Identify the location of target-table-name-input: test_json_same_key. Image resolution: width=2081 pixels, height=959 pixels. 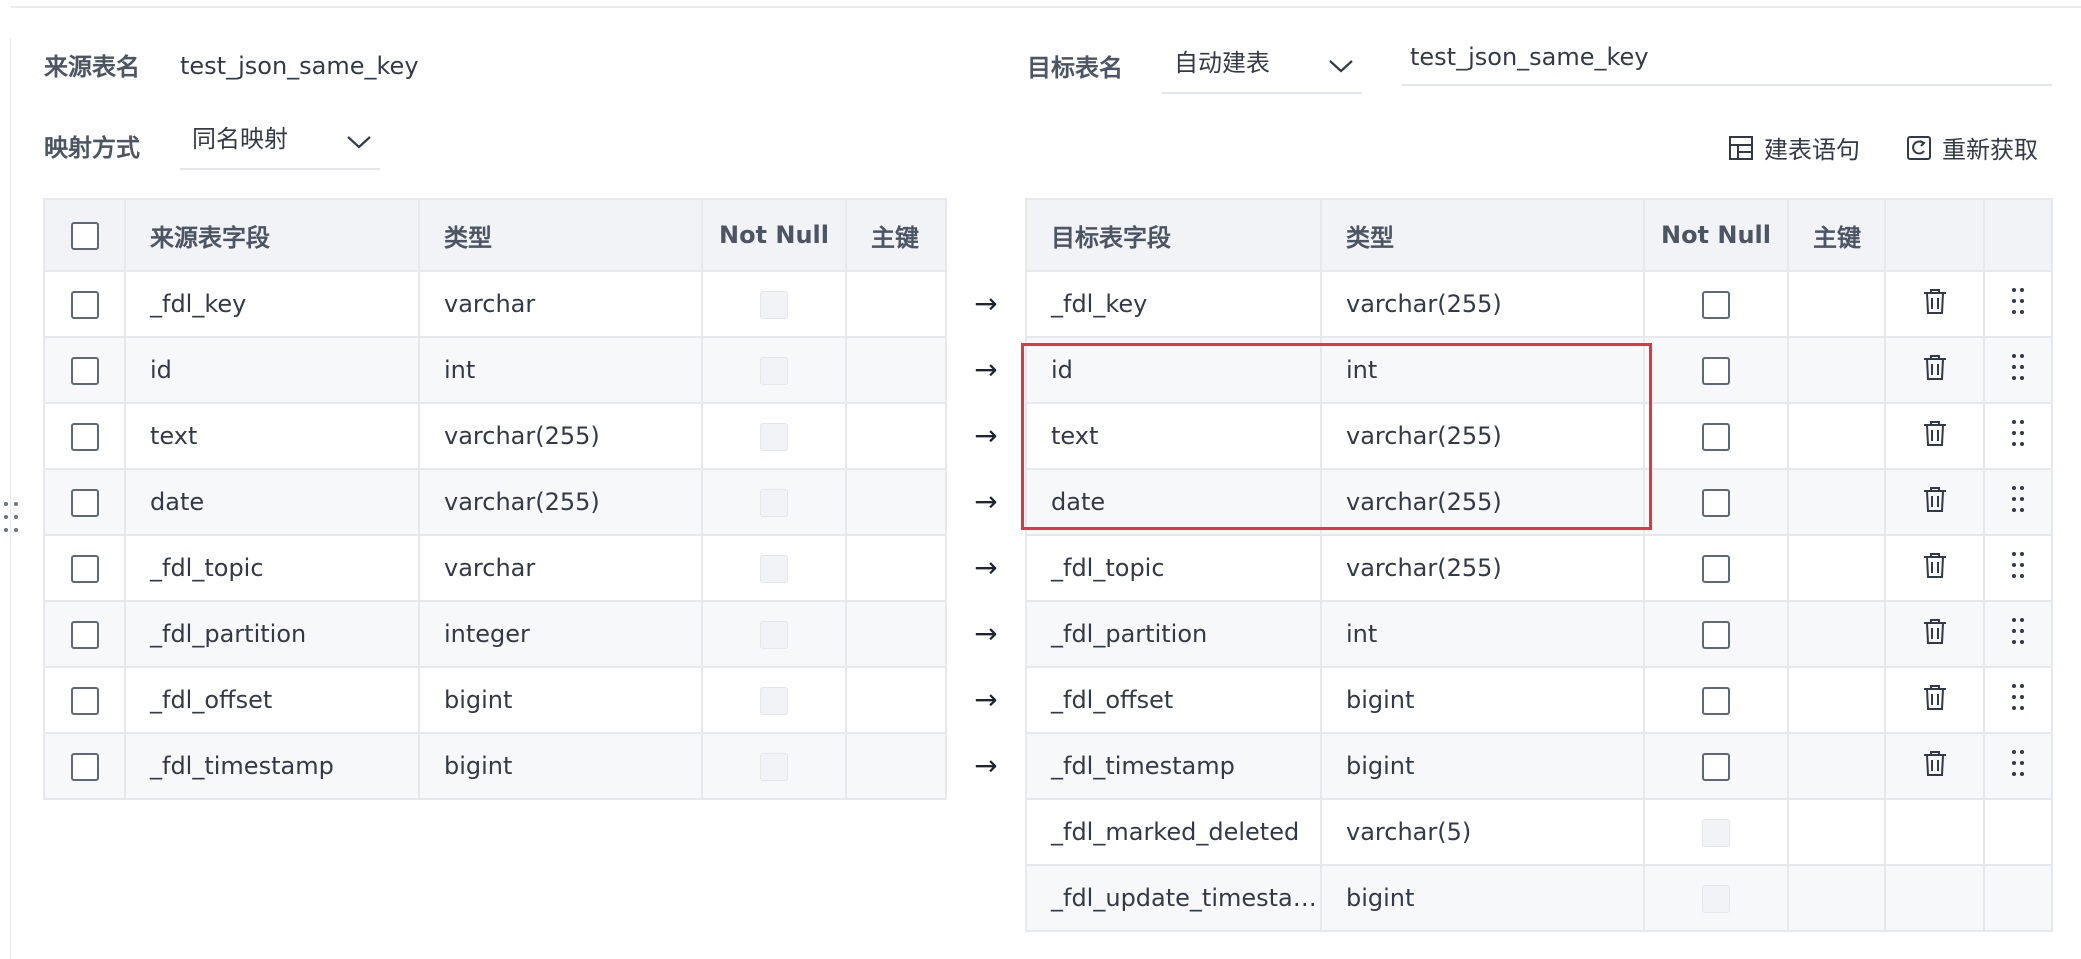
(1727, 61).